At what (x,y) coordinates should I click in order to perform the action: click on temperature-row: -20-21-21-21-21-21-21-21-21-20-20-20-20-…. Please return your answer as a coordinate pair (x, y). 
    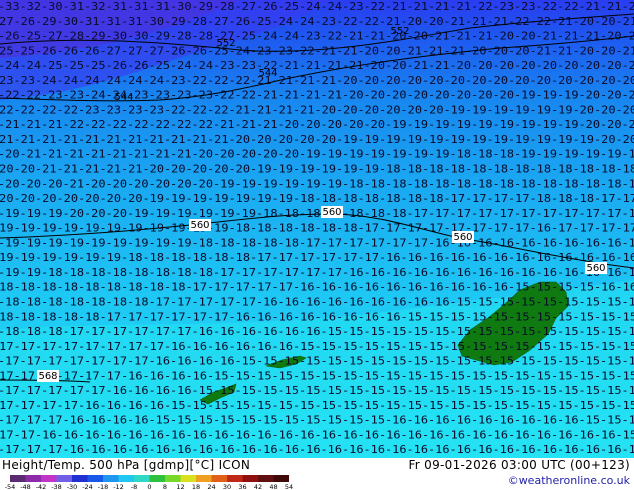
    Looking at the image, I should click on (317, 155).